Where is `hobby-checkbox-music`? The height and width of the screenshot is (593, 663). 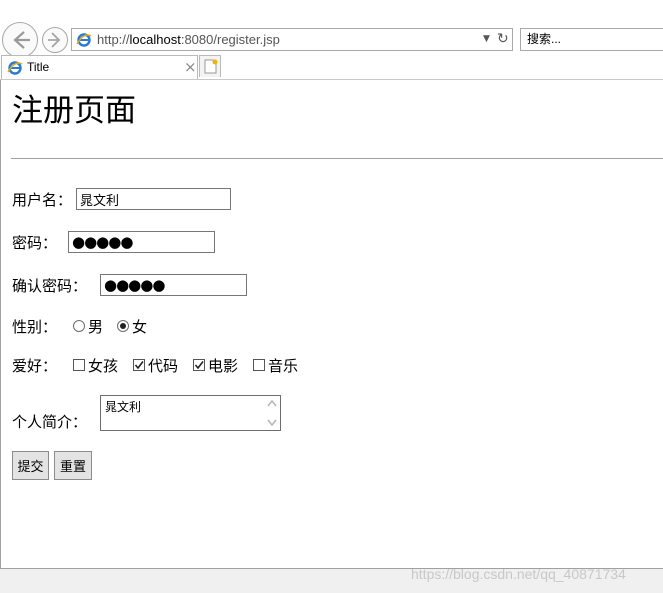
hobby-checkbox-music is located at coordinates (259, 365).